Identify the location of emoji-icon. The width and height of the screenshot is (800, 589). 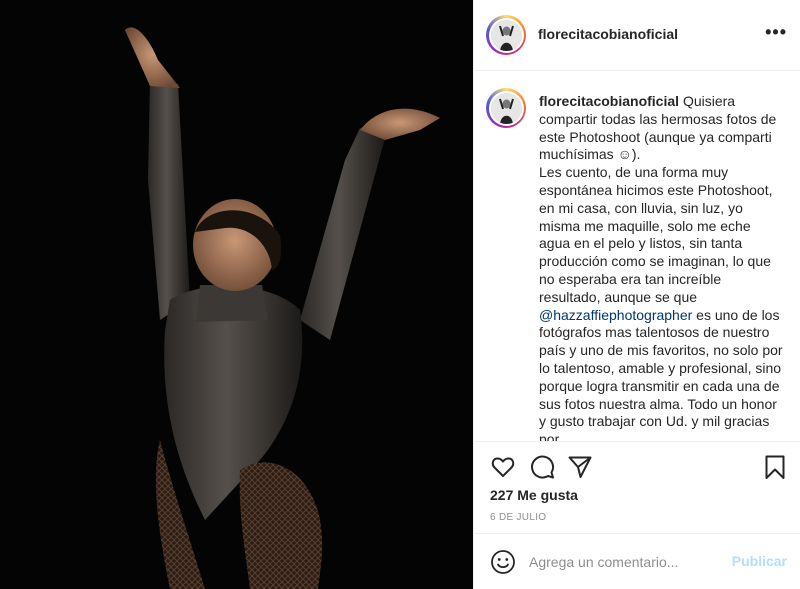
(503, 562).